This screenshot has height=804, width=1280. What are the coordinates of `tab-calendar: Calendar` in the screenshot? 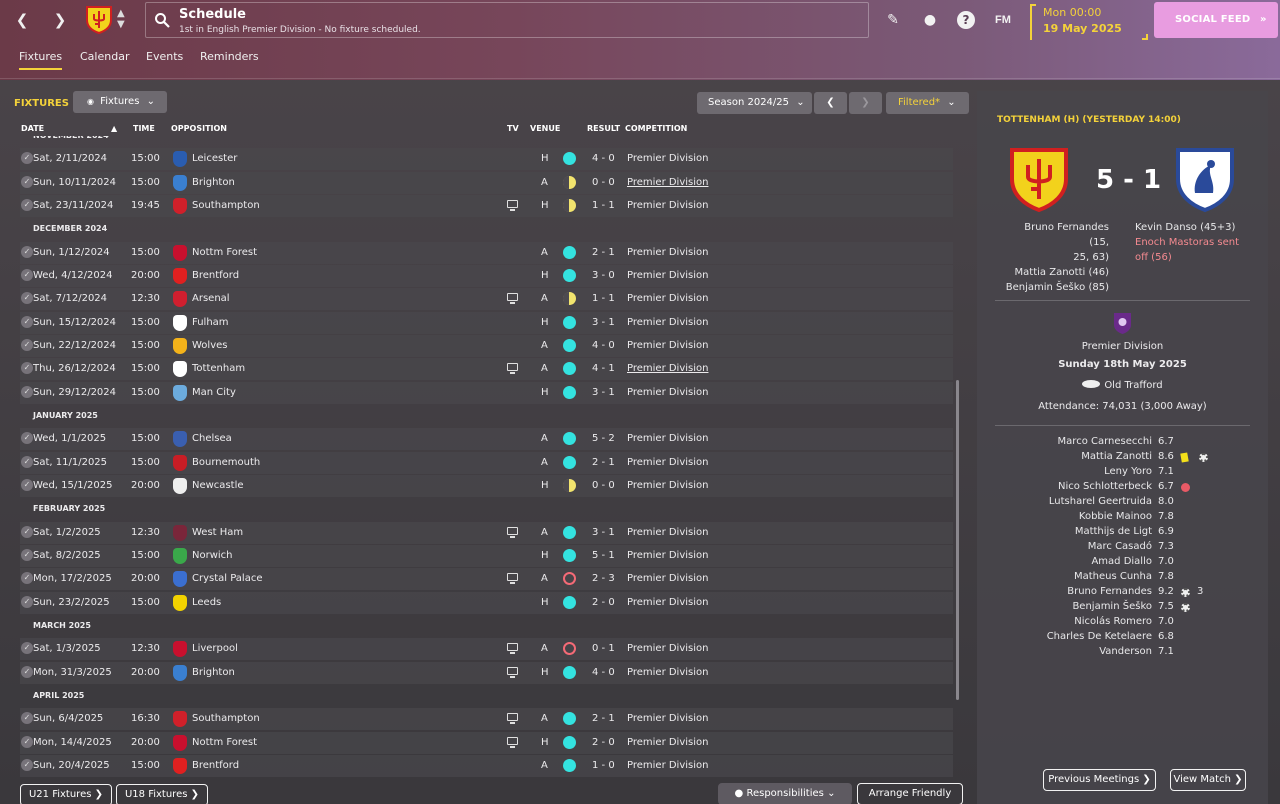 It's located at (104, 56).